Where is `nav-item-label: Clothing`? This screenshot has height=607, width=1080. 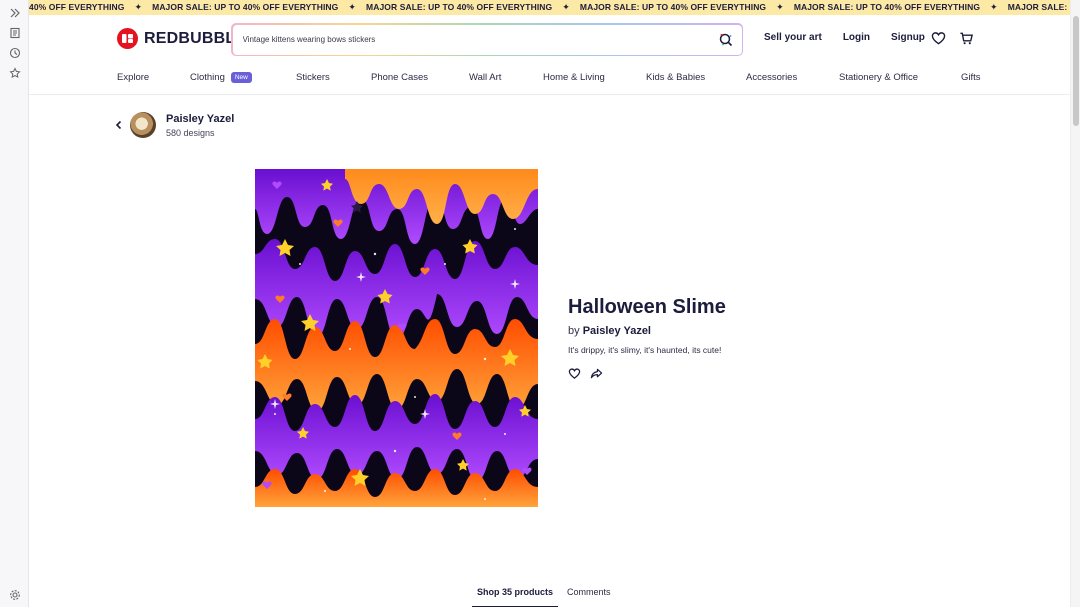
nav-item-label: Clothing is located at coordinates (207, 77).